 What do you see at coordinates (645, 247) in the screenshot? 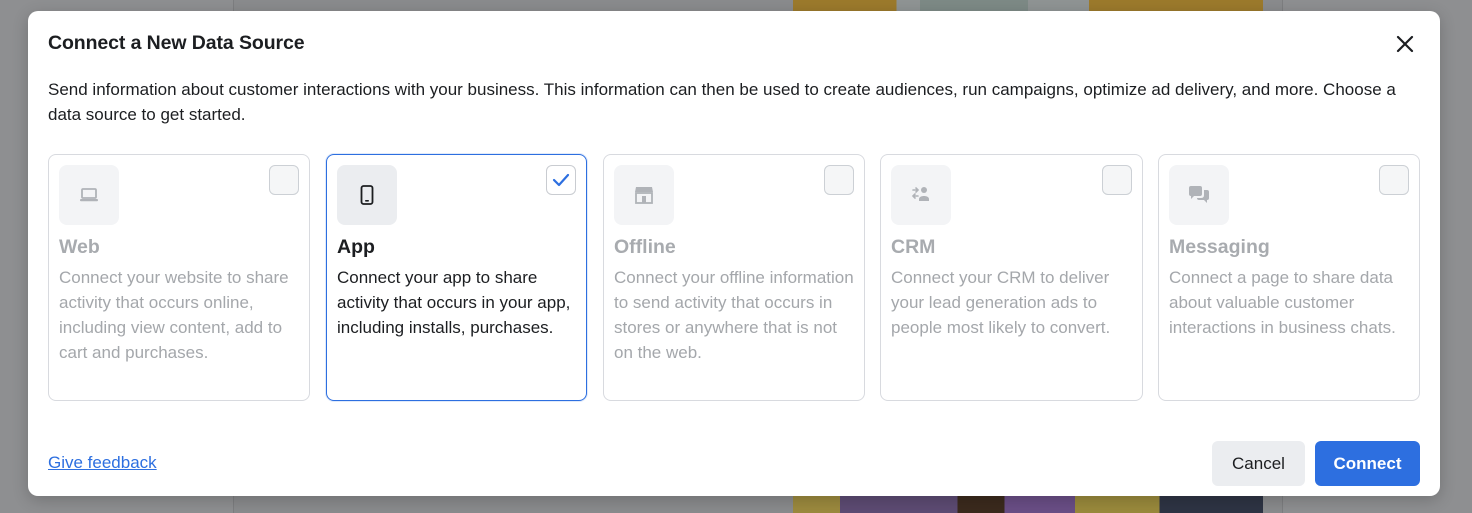
I see `source-title: Offline` at bounding box center [645, 247].